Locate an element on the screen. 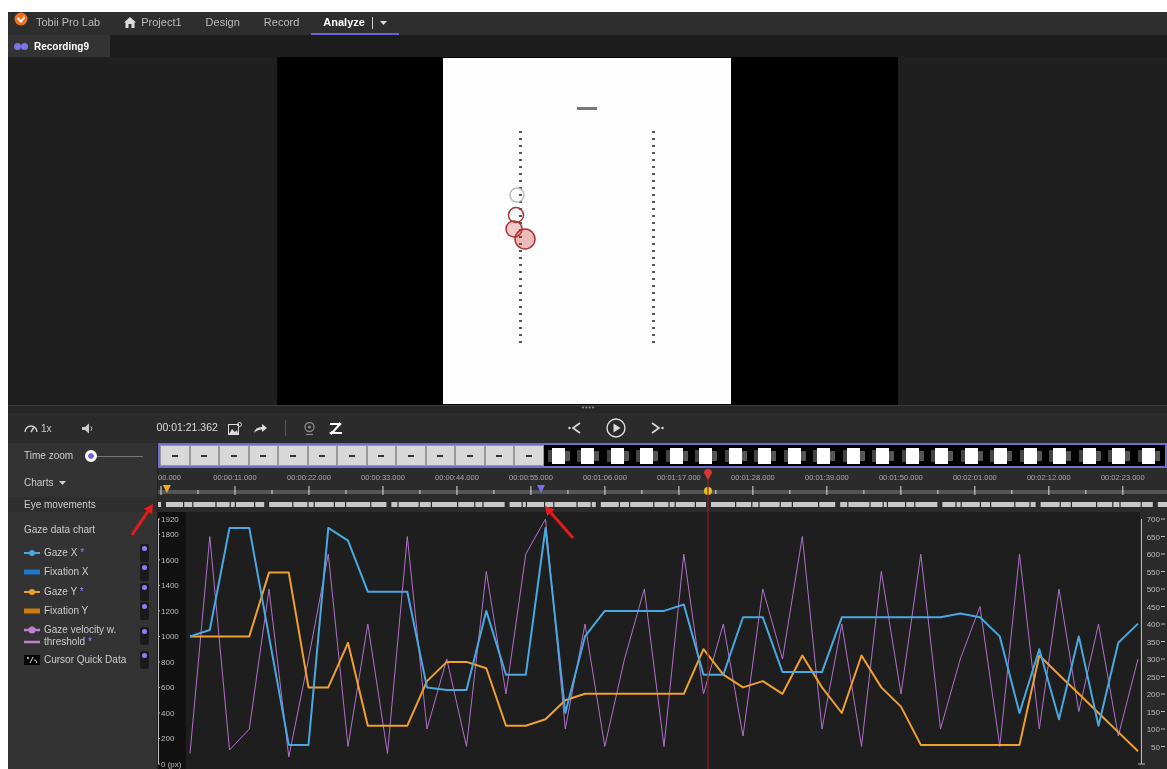 This screenshot has width=1167, height=769. nav-tab: Design is located at coordinates (222, 23).